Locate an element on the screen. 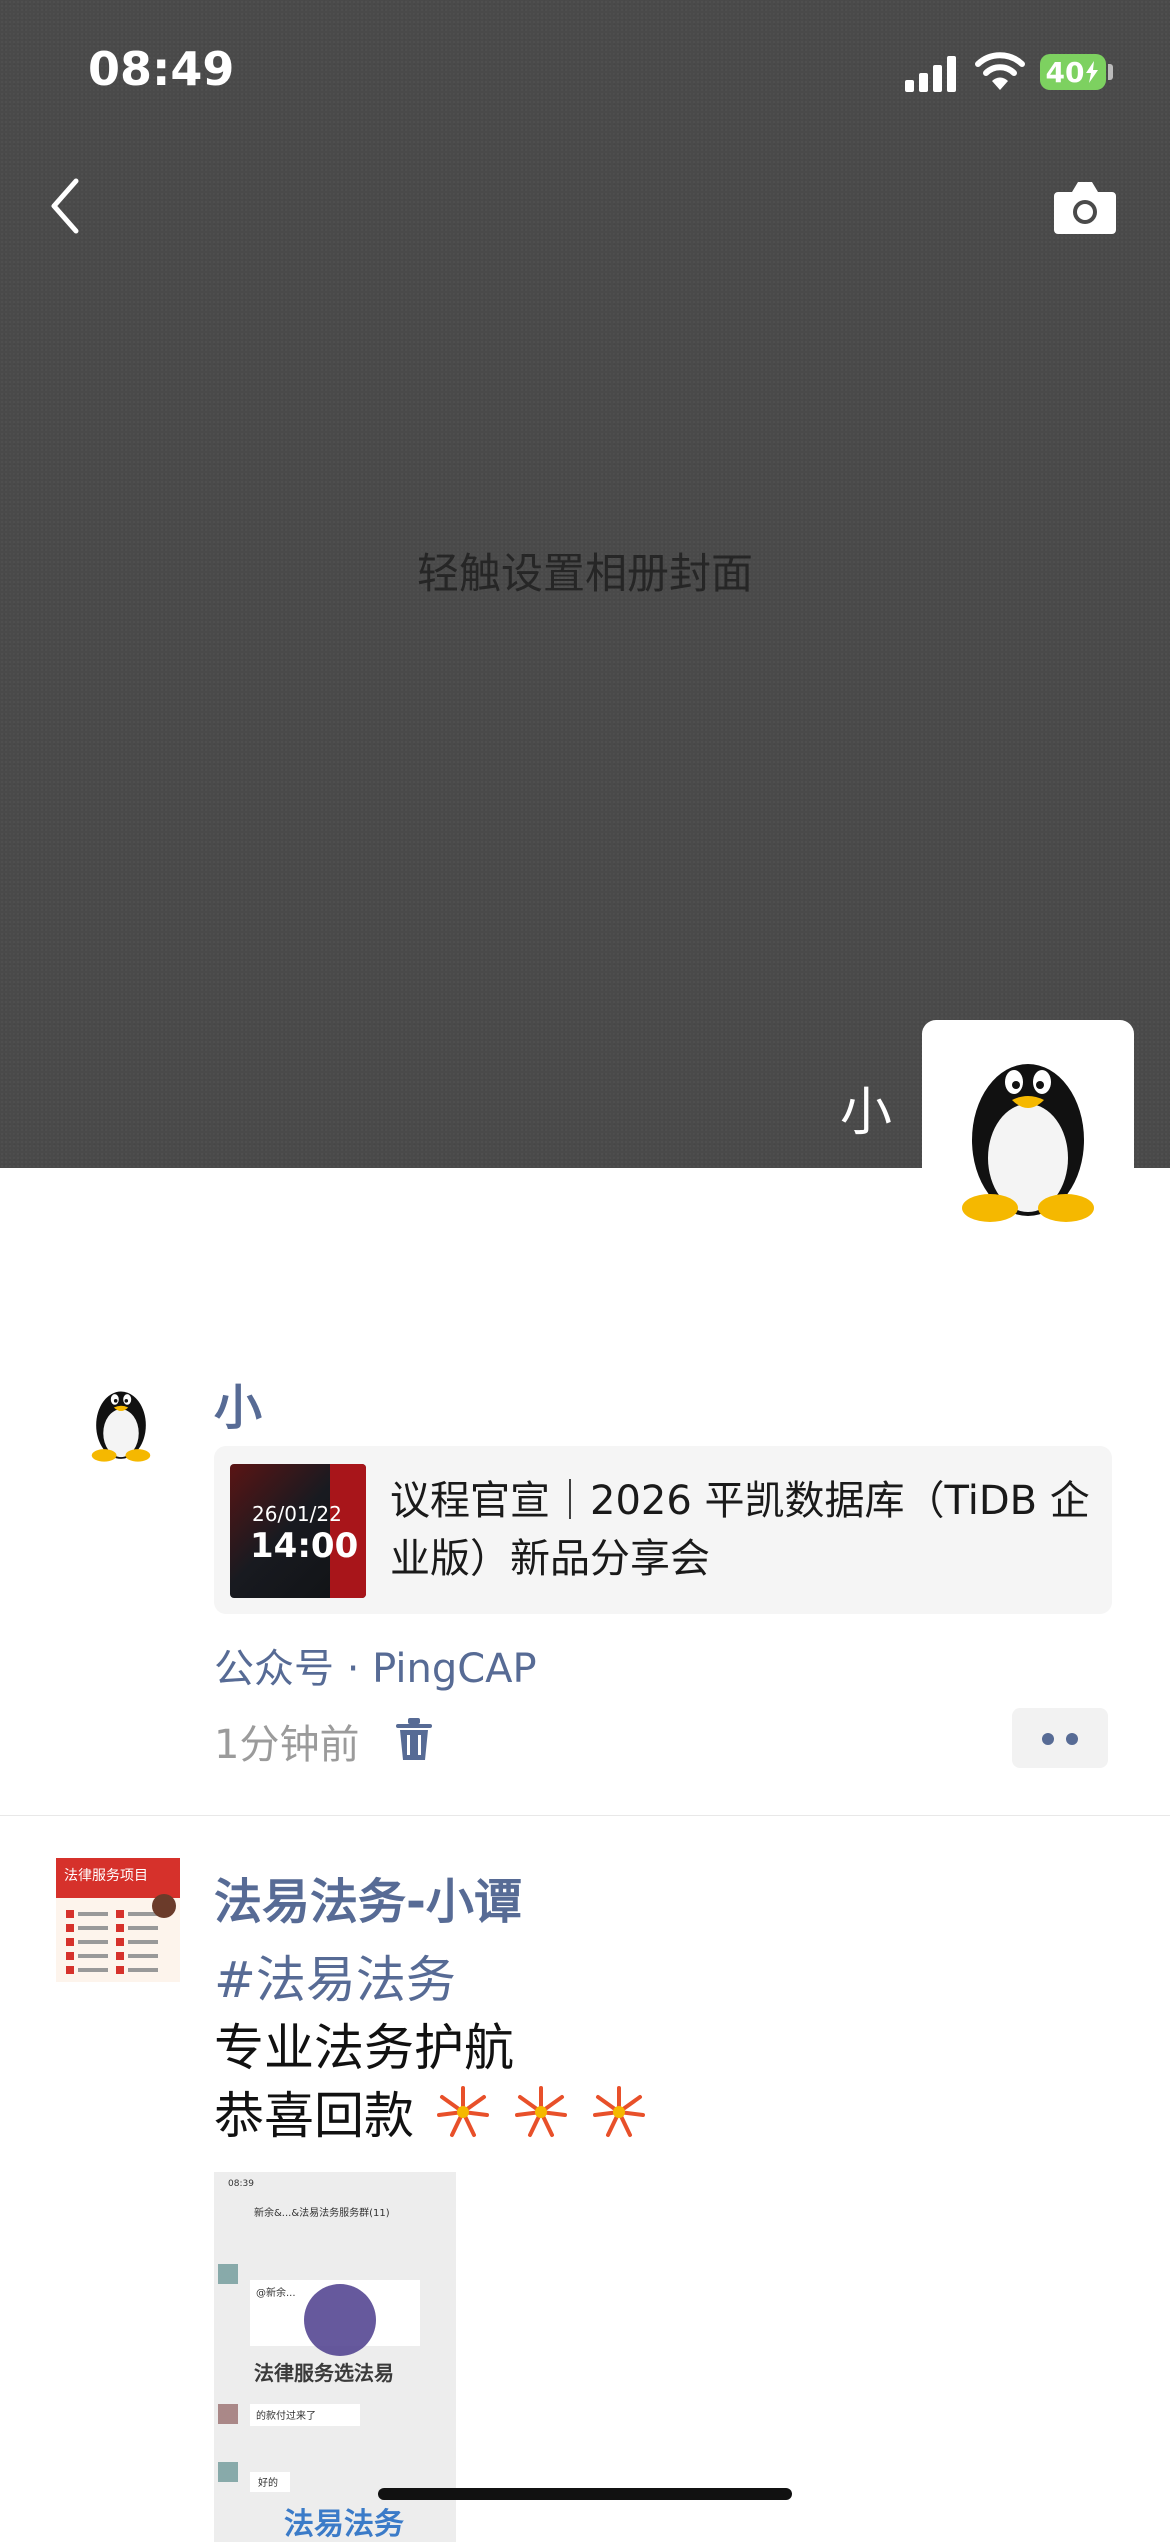 The image size is (1170, 2542). profile-name: 小 is located at coordinates (866, 1107).